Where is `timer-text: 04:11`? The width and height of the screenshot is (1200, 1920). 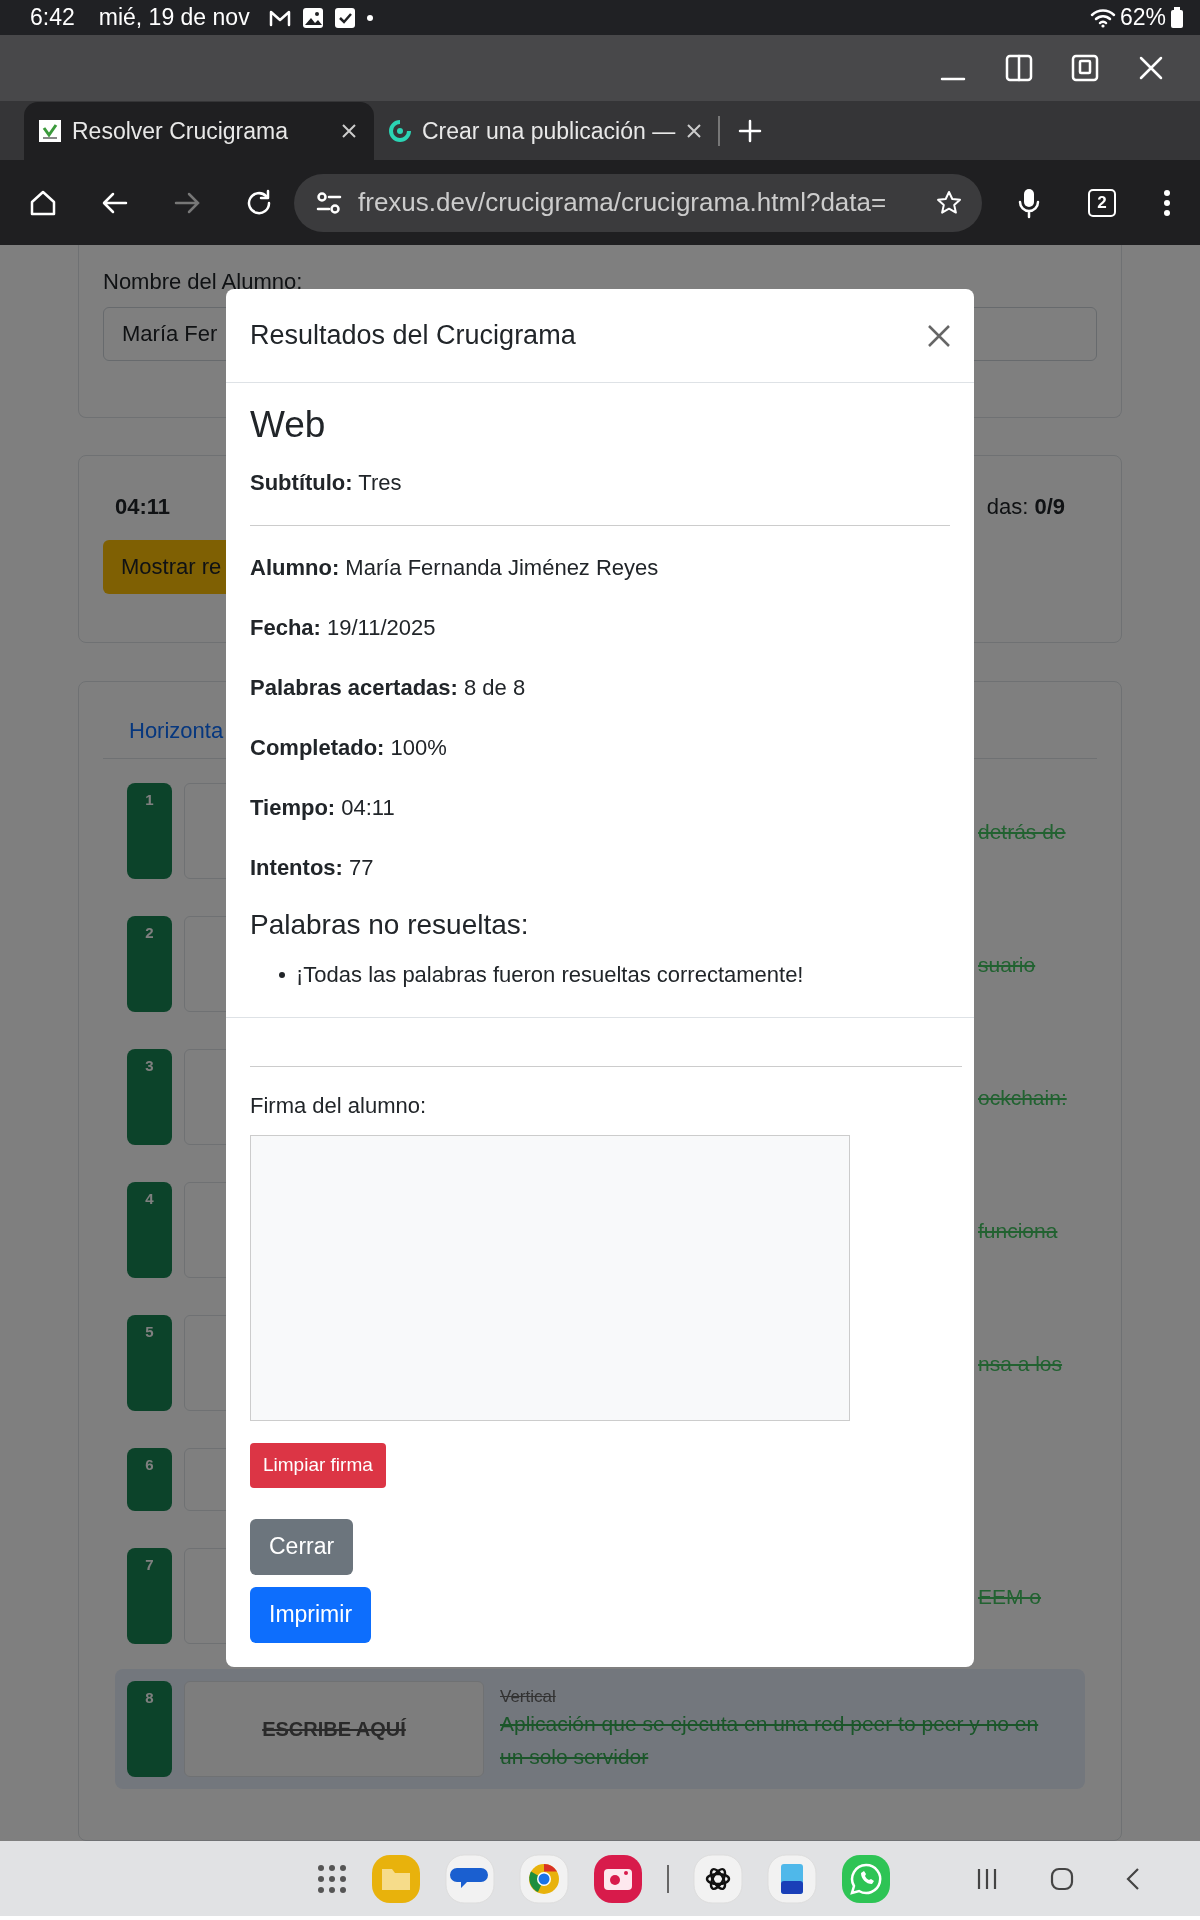 timer-text: 04:11 is located at coordinates (143, 507).